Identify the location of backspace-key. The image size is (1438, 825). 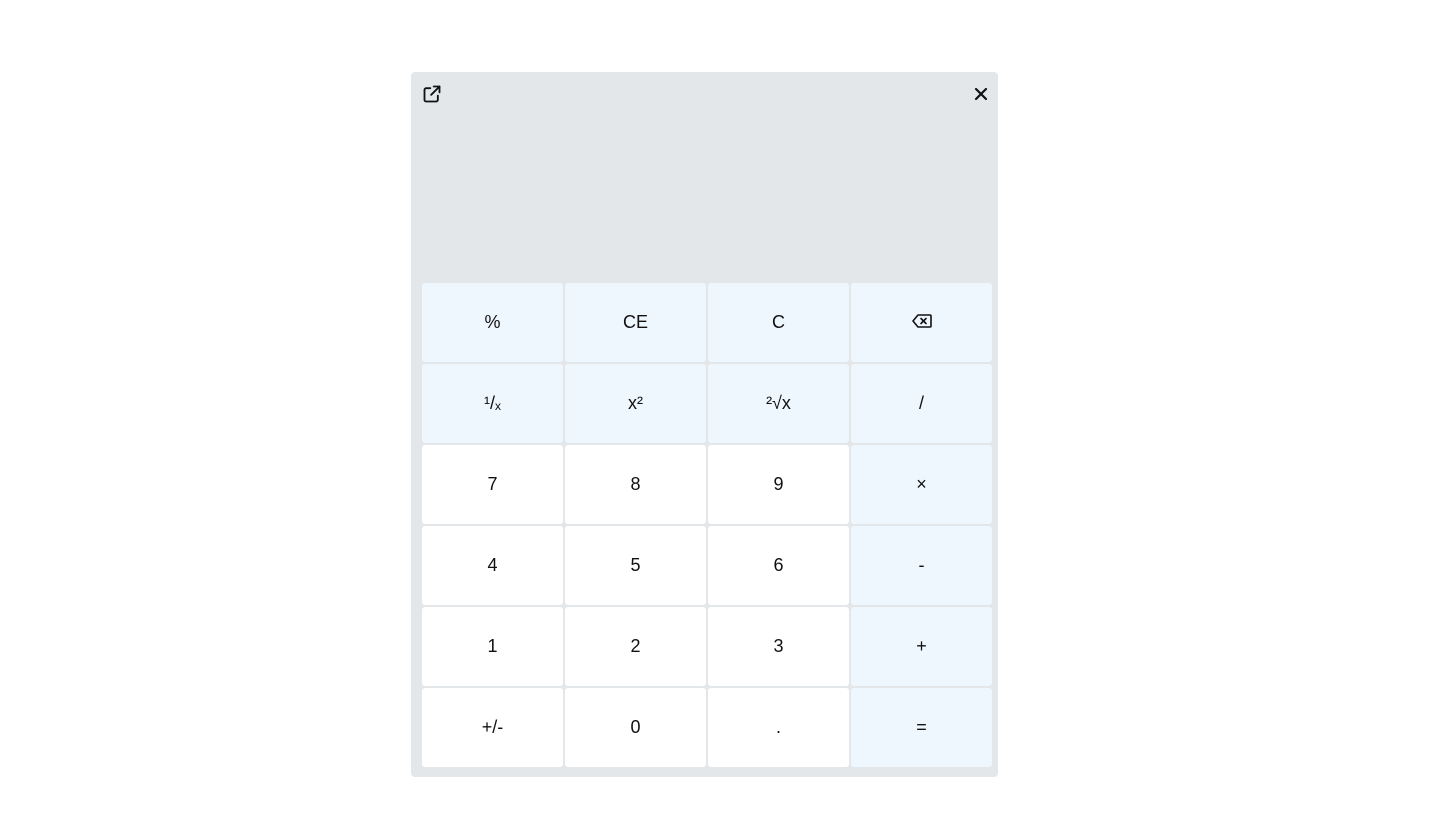
(921, 322).